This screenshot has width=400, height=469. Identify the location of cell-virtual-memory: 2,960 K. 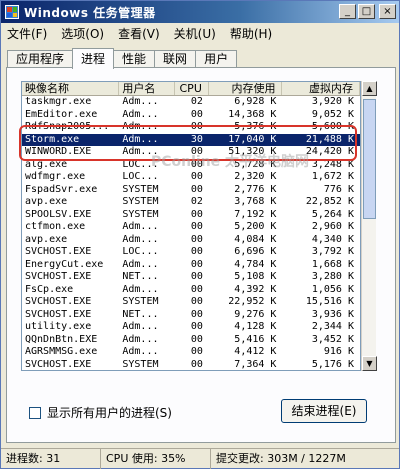
(332, 226).